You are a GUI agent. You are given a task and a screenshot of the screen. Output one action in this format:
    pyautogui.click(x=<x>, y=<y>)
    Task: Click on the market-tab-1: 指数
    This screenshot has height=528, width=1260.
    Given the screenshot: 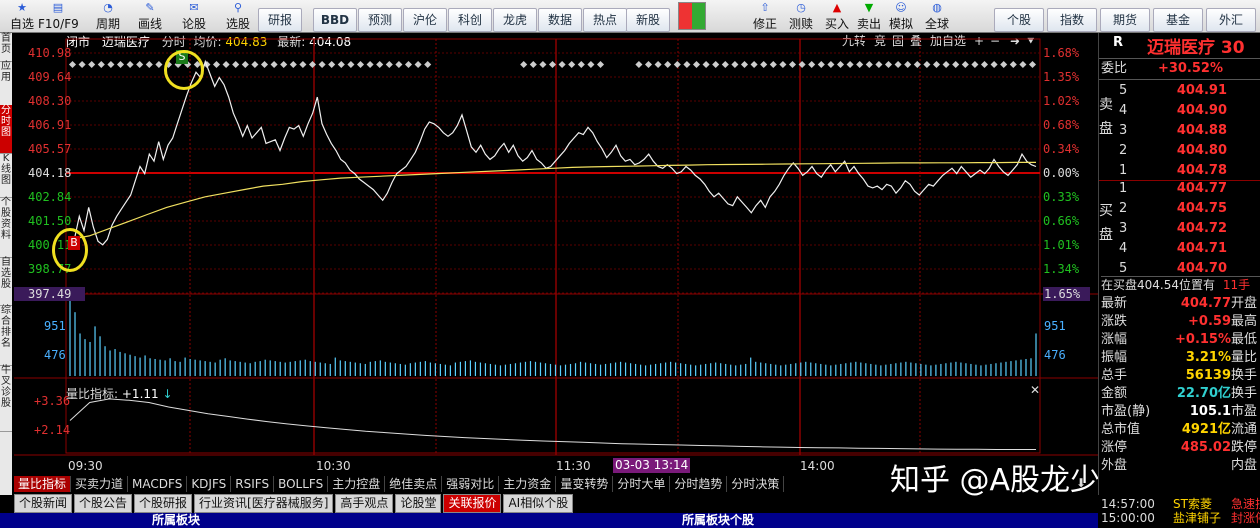 What is the action you would take?
    pyautogui.click(x=1072, y=20)
    